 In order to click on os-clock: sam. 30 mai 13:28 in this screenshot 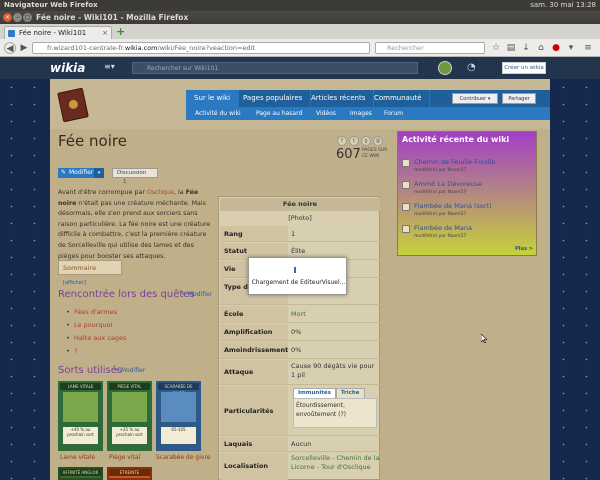, I will do `click(563, 5)`.